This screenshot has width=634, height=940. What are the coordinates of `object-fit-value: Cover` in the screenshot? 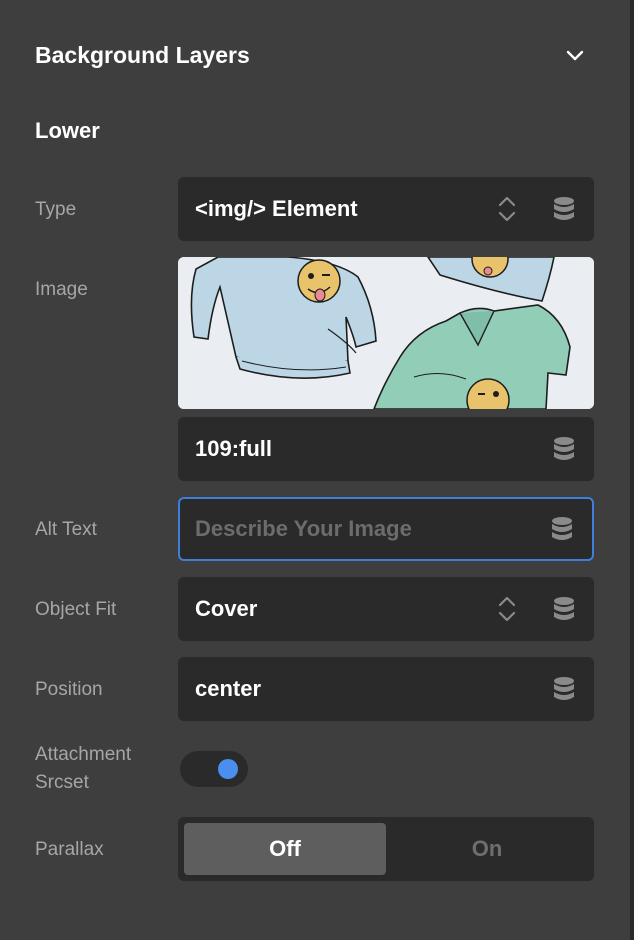 It's located at (226, 608).